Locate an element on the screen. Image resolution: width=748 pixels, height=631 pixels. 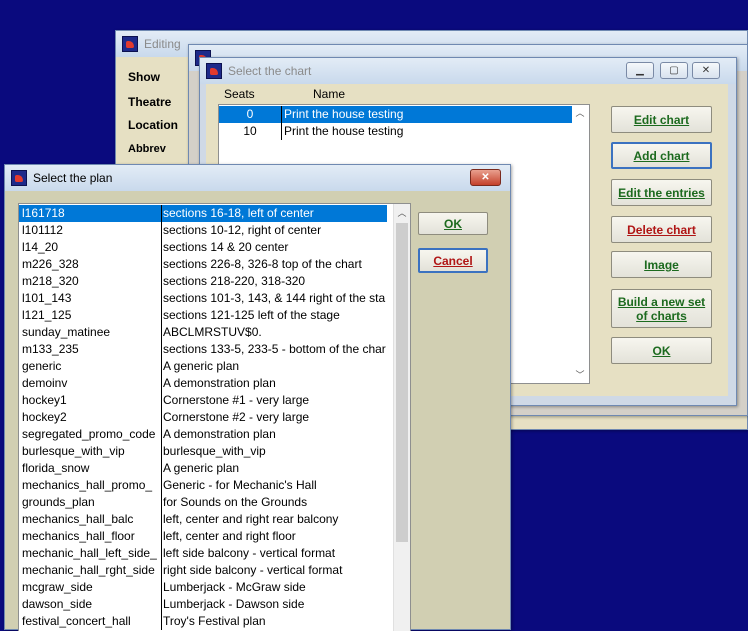
chart-row: 10 Print the house testing is located at coordinates (395, 131).